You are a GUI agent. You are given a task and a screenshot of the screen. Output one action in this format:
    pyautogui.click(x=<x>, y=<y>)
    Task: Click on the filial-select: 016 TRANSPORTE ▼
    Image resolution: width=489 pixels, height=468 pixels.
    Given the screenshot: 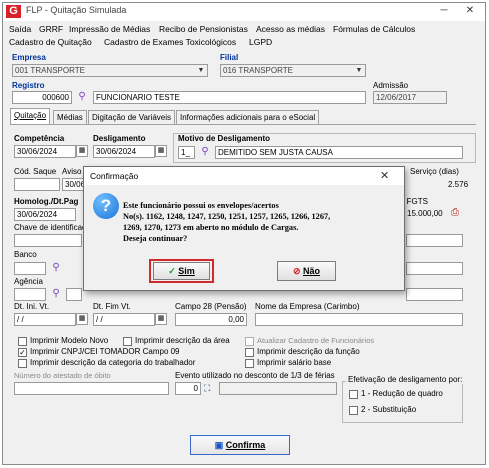 What is the action you would take?
    pyautogui.click(x=293, y=70)
    